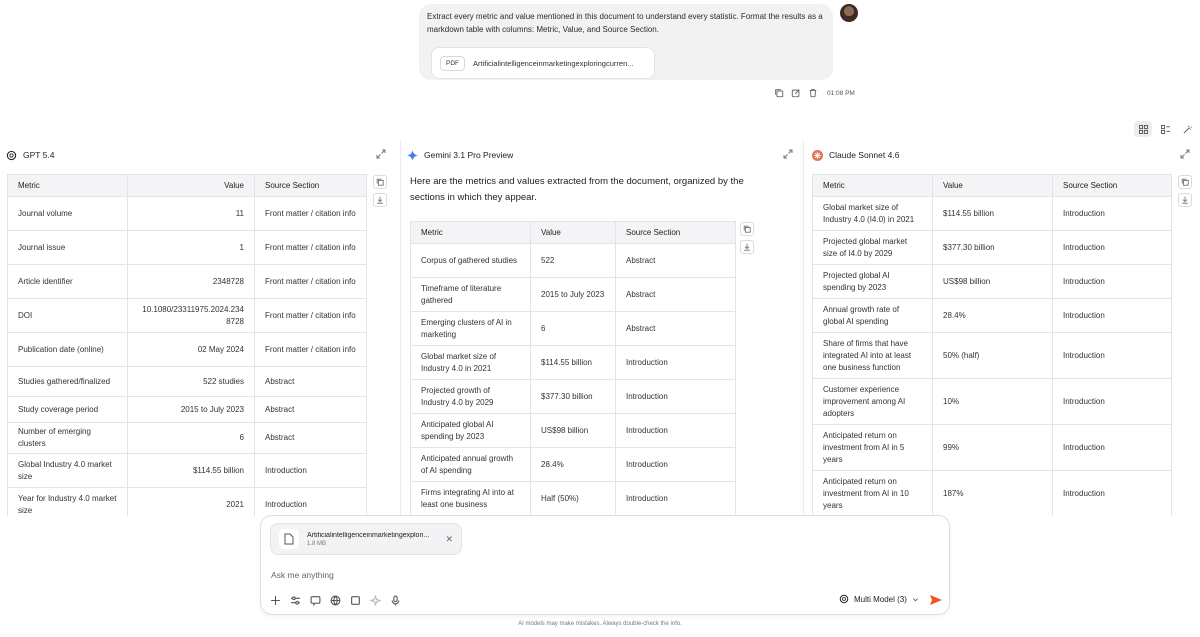 This screenshot has width=1200, height=637. I want to click on edit-icon, so click(796, 93).